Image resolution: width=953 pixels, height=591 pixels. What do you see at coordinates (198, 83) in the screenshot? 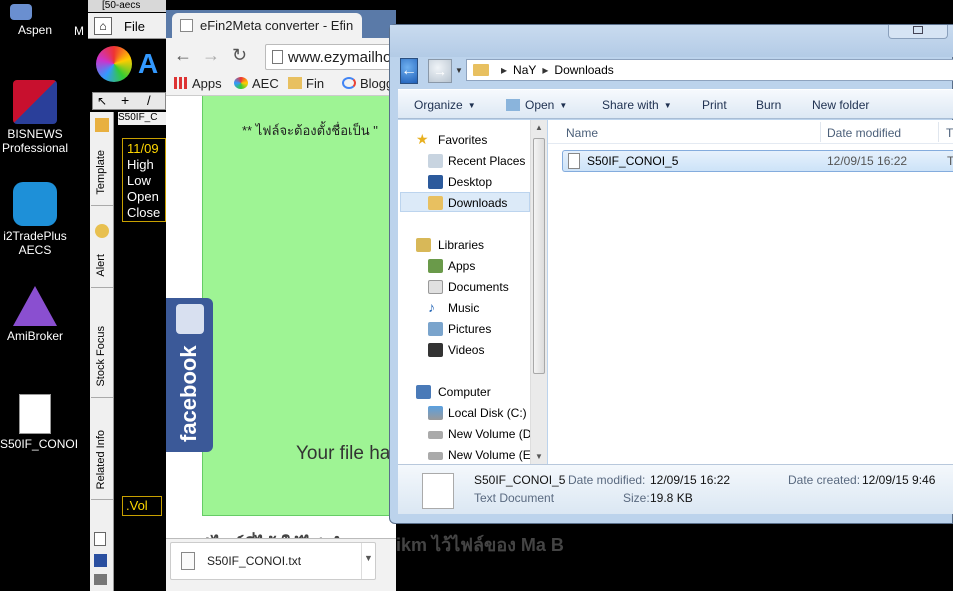
I see `bookmark-apps: Apps` at bounding box center [198, 83].